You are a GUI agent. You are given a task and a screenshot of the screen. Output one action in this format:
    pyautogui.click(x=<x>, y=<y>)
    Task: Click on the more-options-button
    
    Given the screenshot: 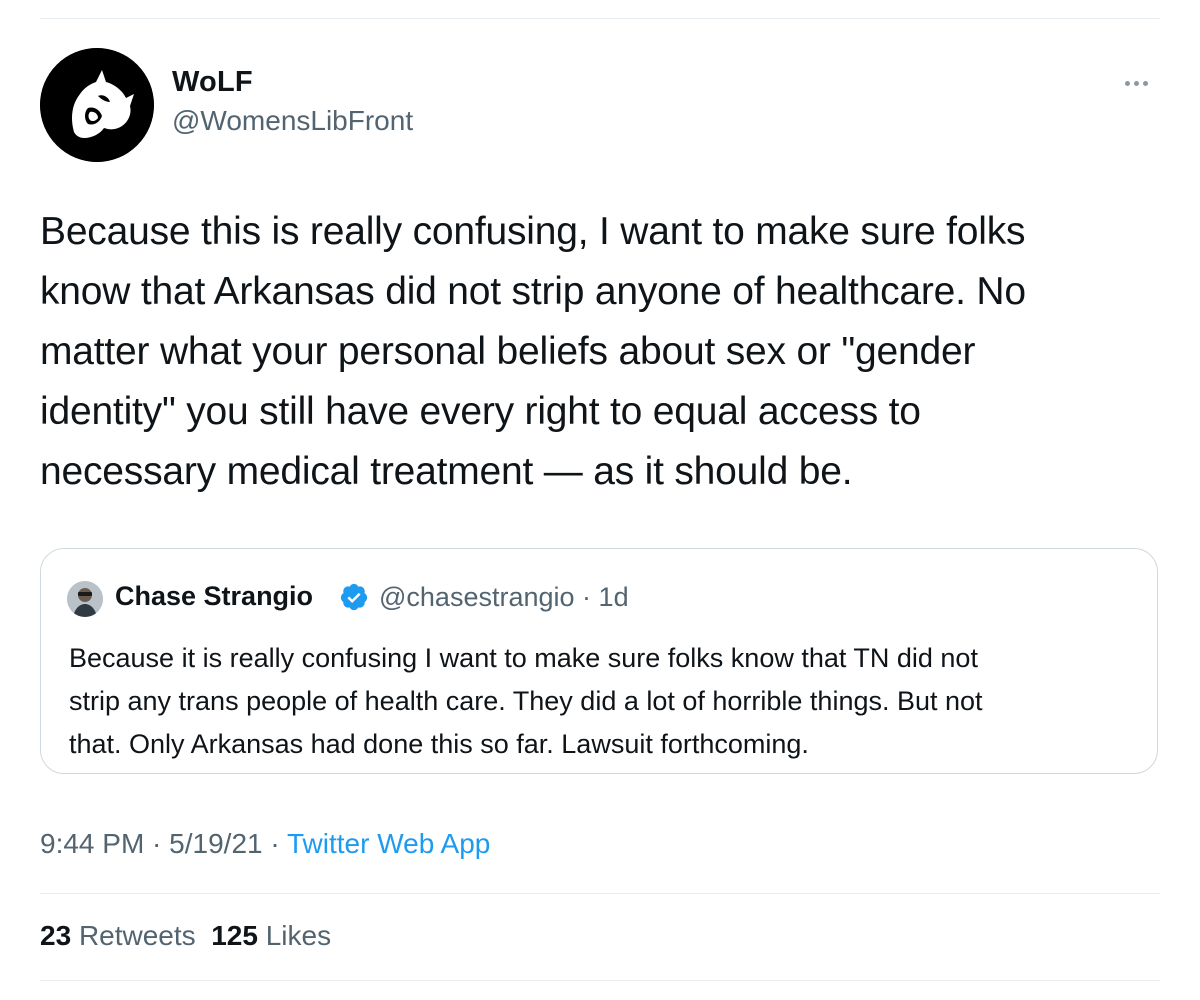 What is the action you would take?
    pyautogui.click(x=1136, y=83)
    